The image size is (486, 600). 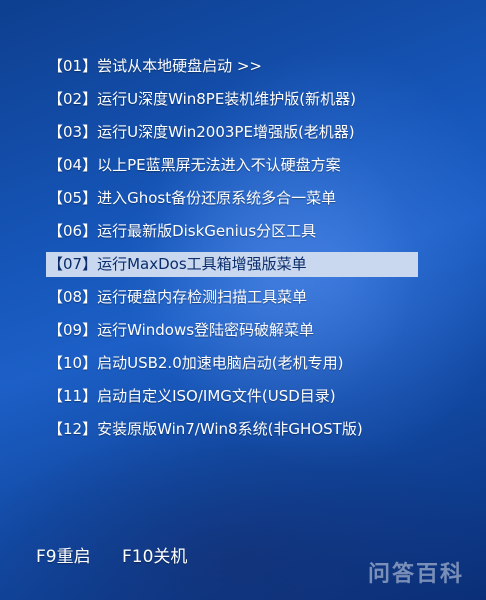 I want to click on menu-item-08: 【08】运行硬盘内存检测扫描工具菜单, so click(x=232, y=297).